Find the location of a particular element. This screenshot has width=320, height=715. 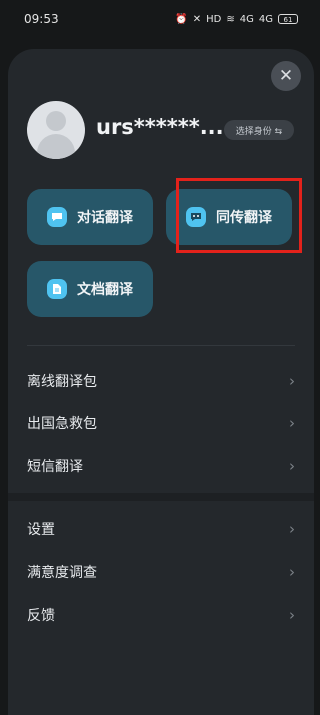

close-icon: ✕ is located at coordinates (286, 76).